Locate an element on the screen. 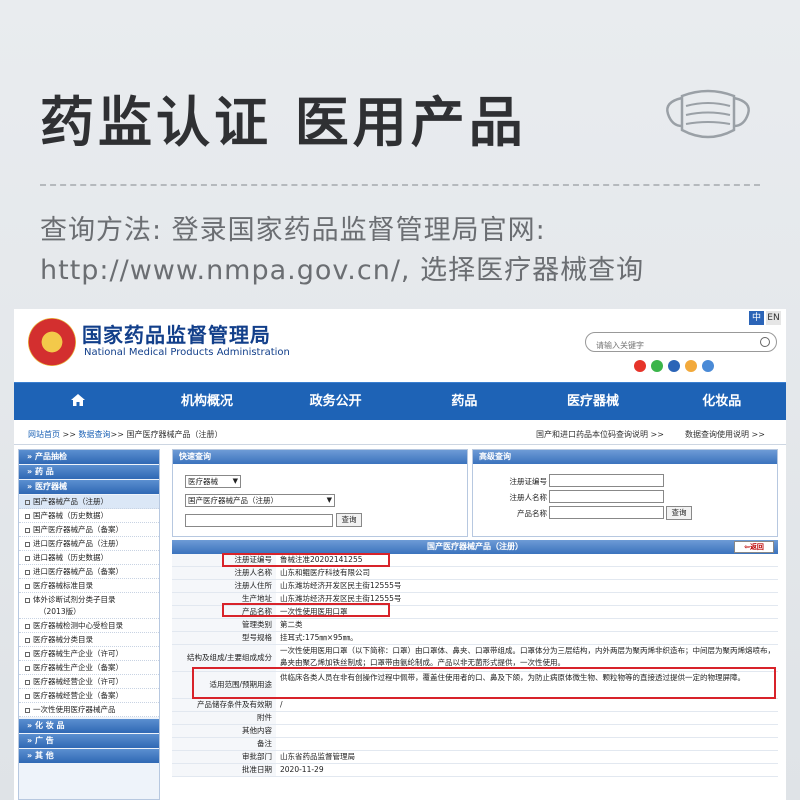  site-search is located at coordinates (681, 342).